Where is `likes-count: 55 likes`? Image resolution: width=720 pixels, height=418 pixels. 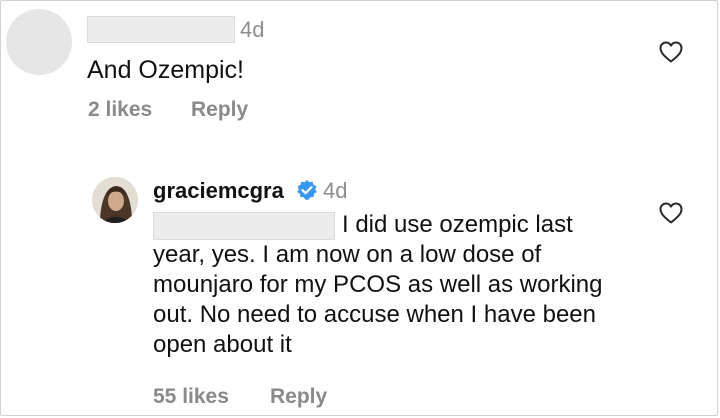
likes-count: 55 likes is located at coordinates (191, 397).